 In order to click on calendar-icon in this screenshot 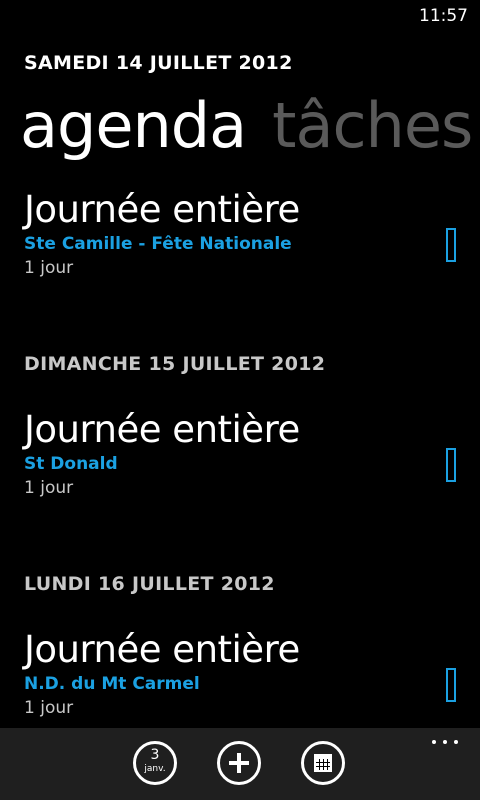, I will do `click(323, 763)`.